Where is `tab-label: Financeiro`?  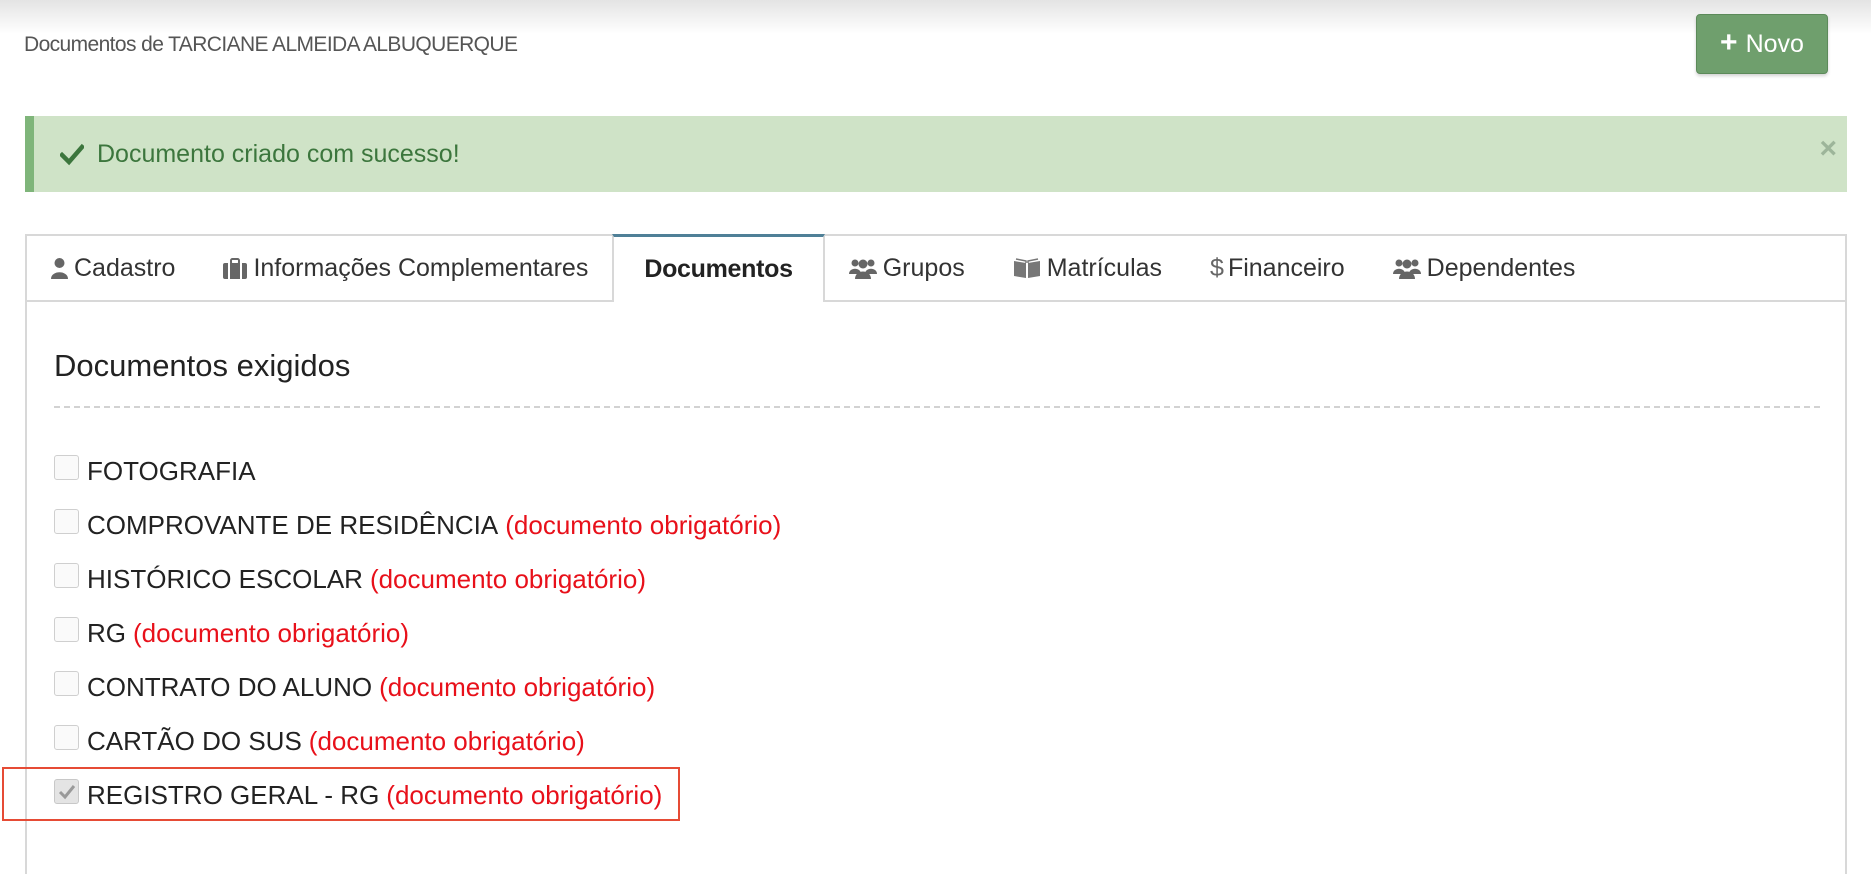 tab-label: Financeiro is located at coordinates (1286, 267).